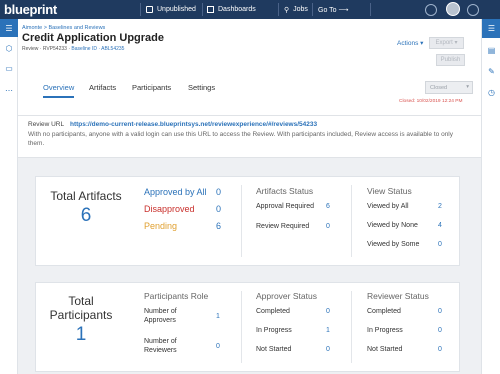 The image size is (500, 374). What do you see at coordinates (431, 10) in the screenshot?
I see `settings-icon` at bounding box center [431, 10].